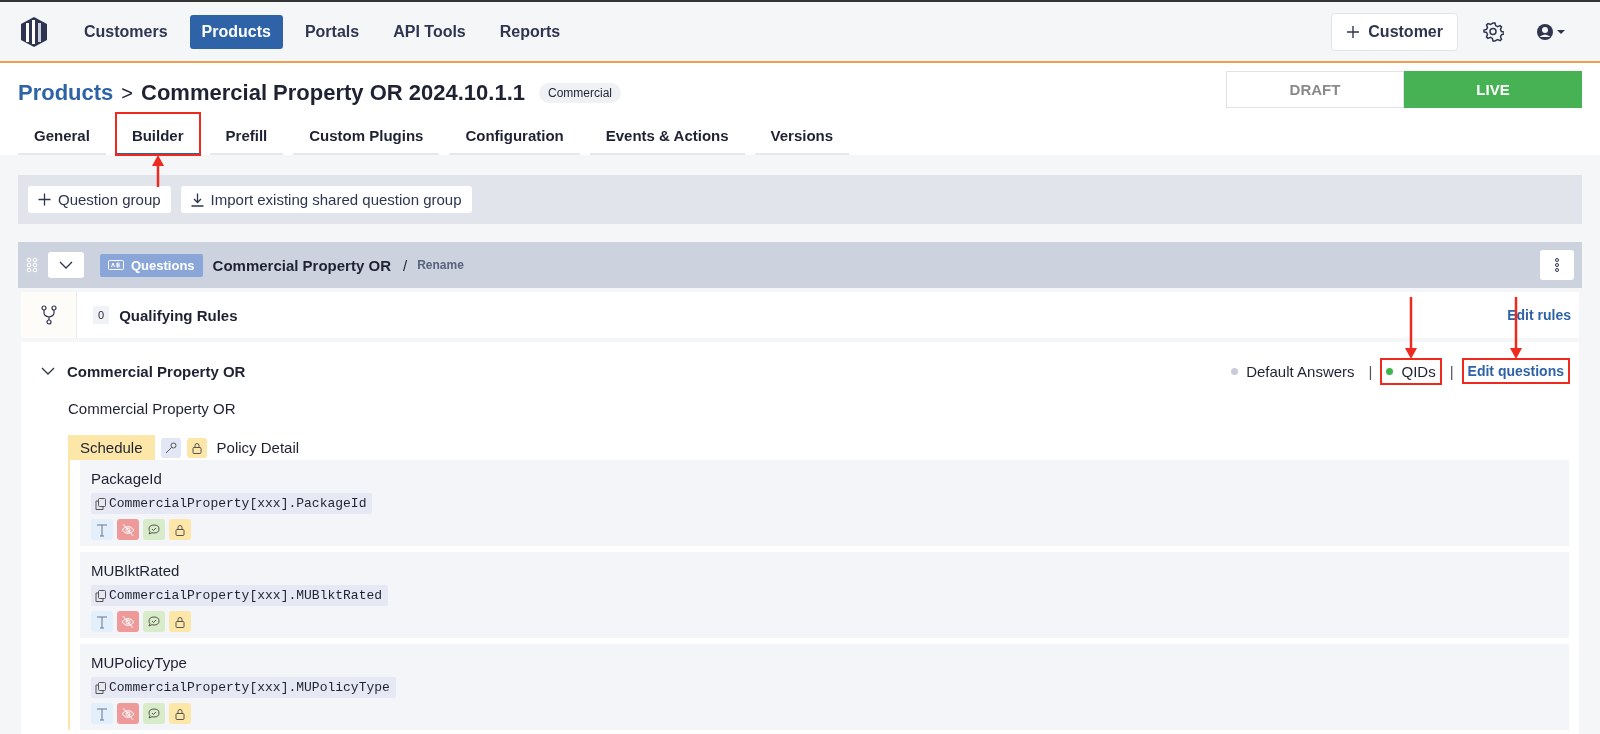  What do you see at coordinates (530, 31) in the screenshot?
I see `nav-link: Reports` at bounding box center [530, 31].